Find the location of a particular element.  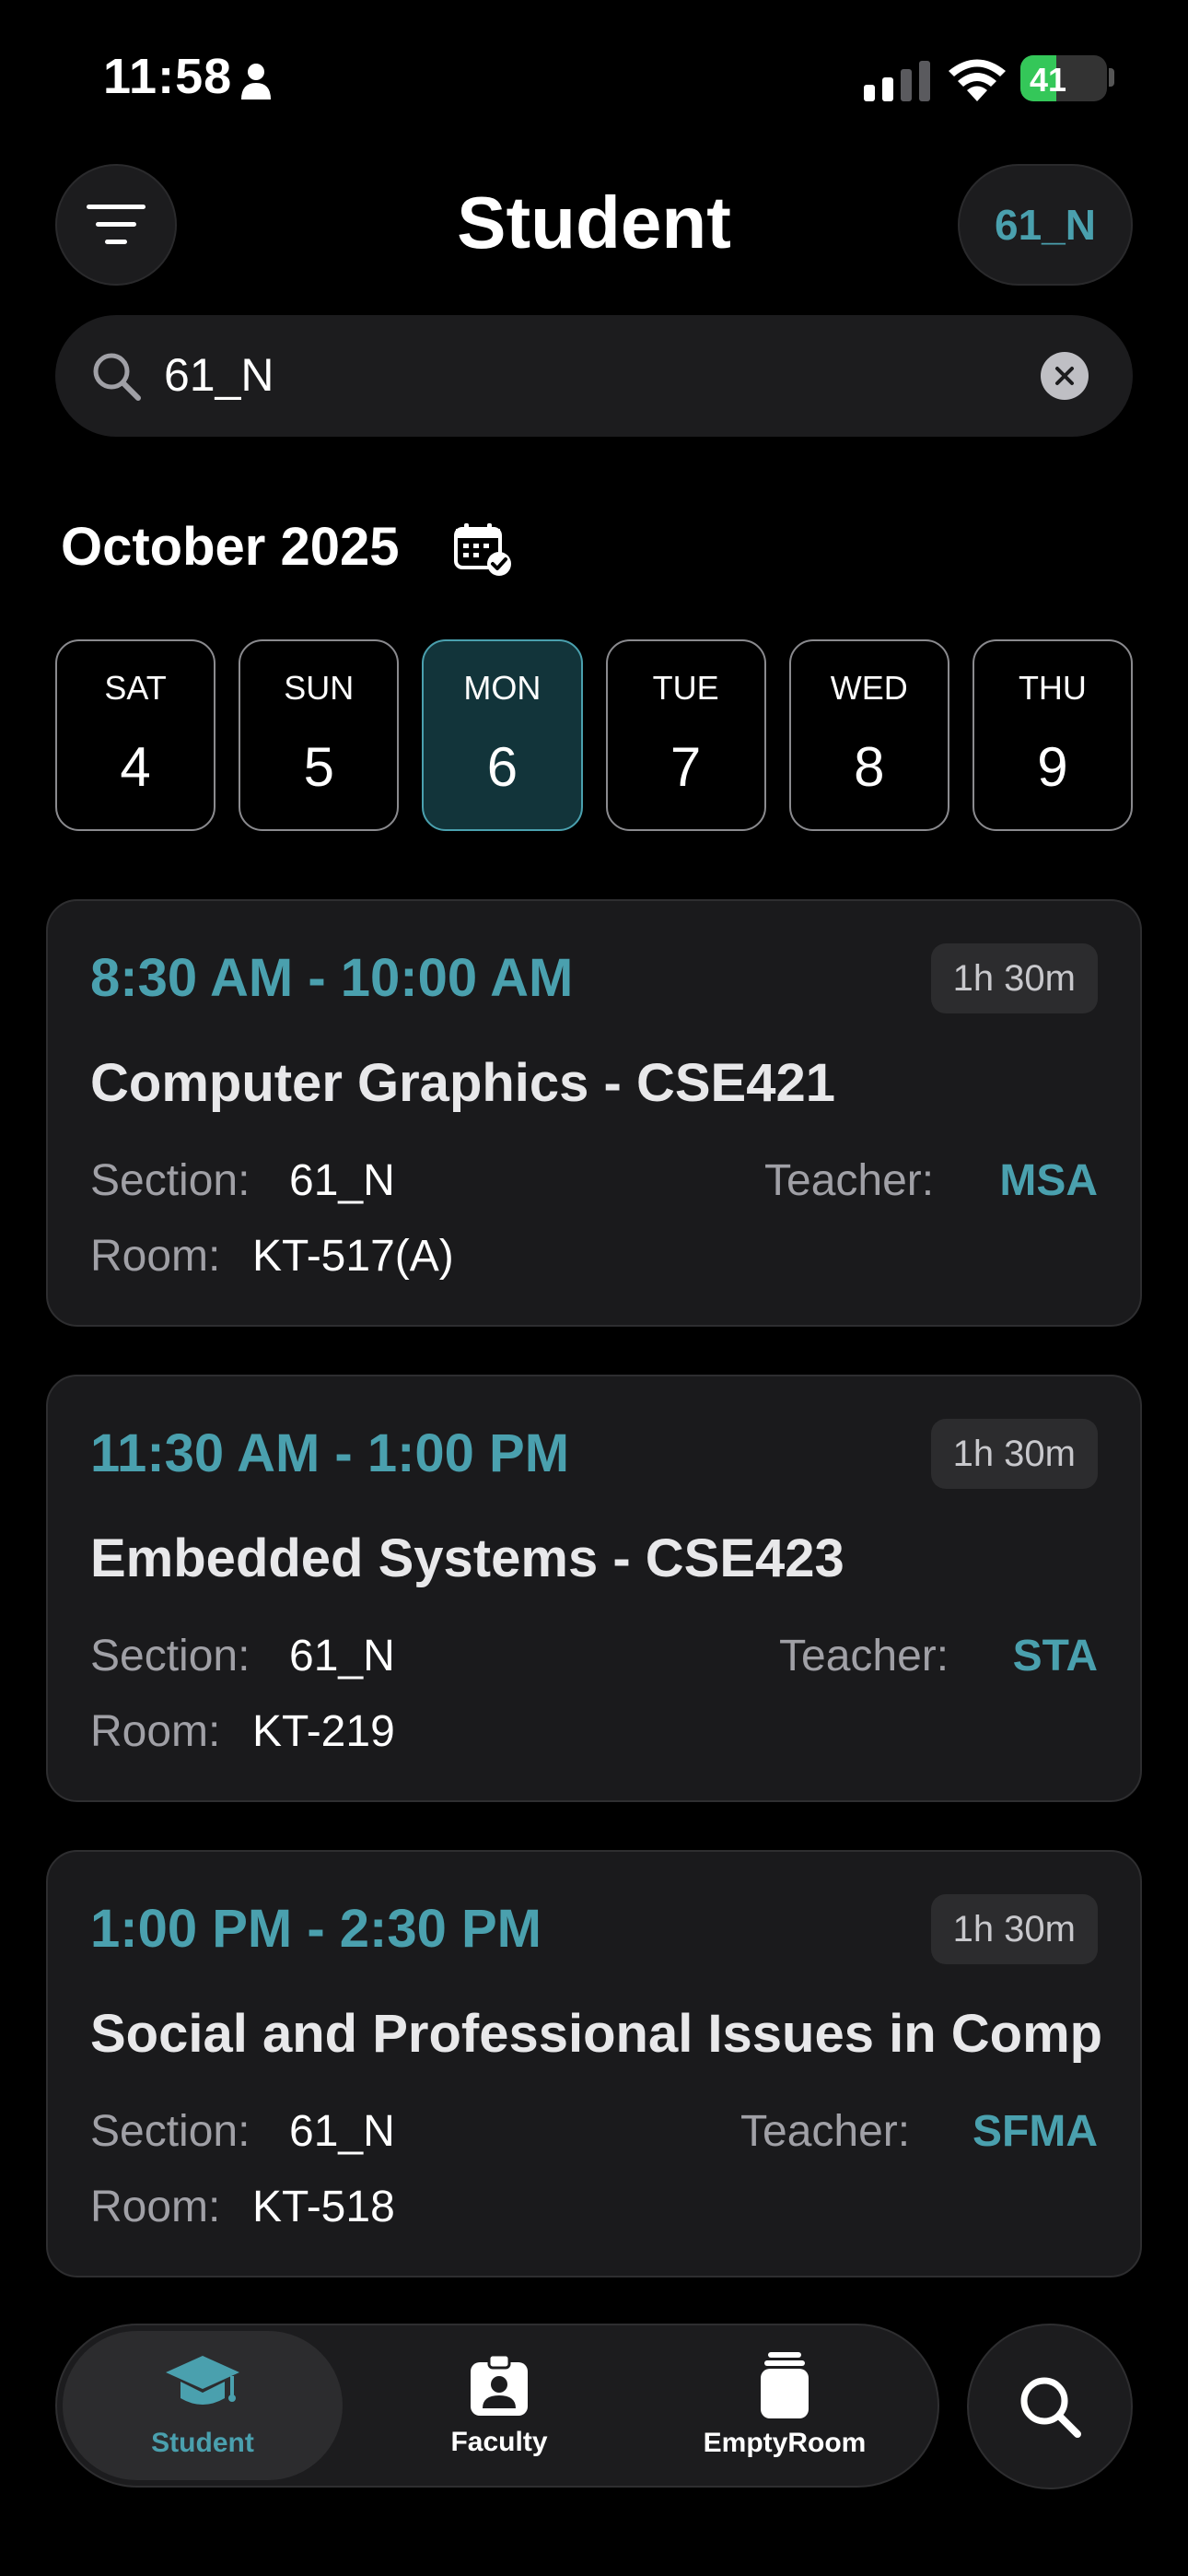

tab-emptyroom: EmptyRoom is located at coordinates (784, 2405).